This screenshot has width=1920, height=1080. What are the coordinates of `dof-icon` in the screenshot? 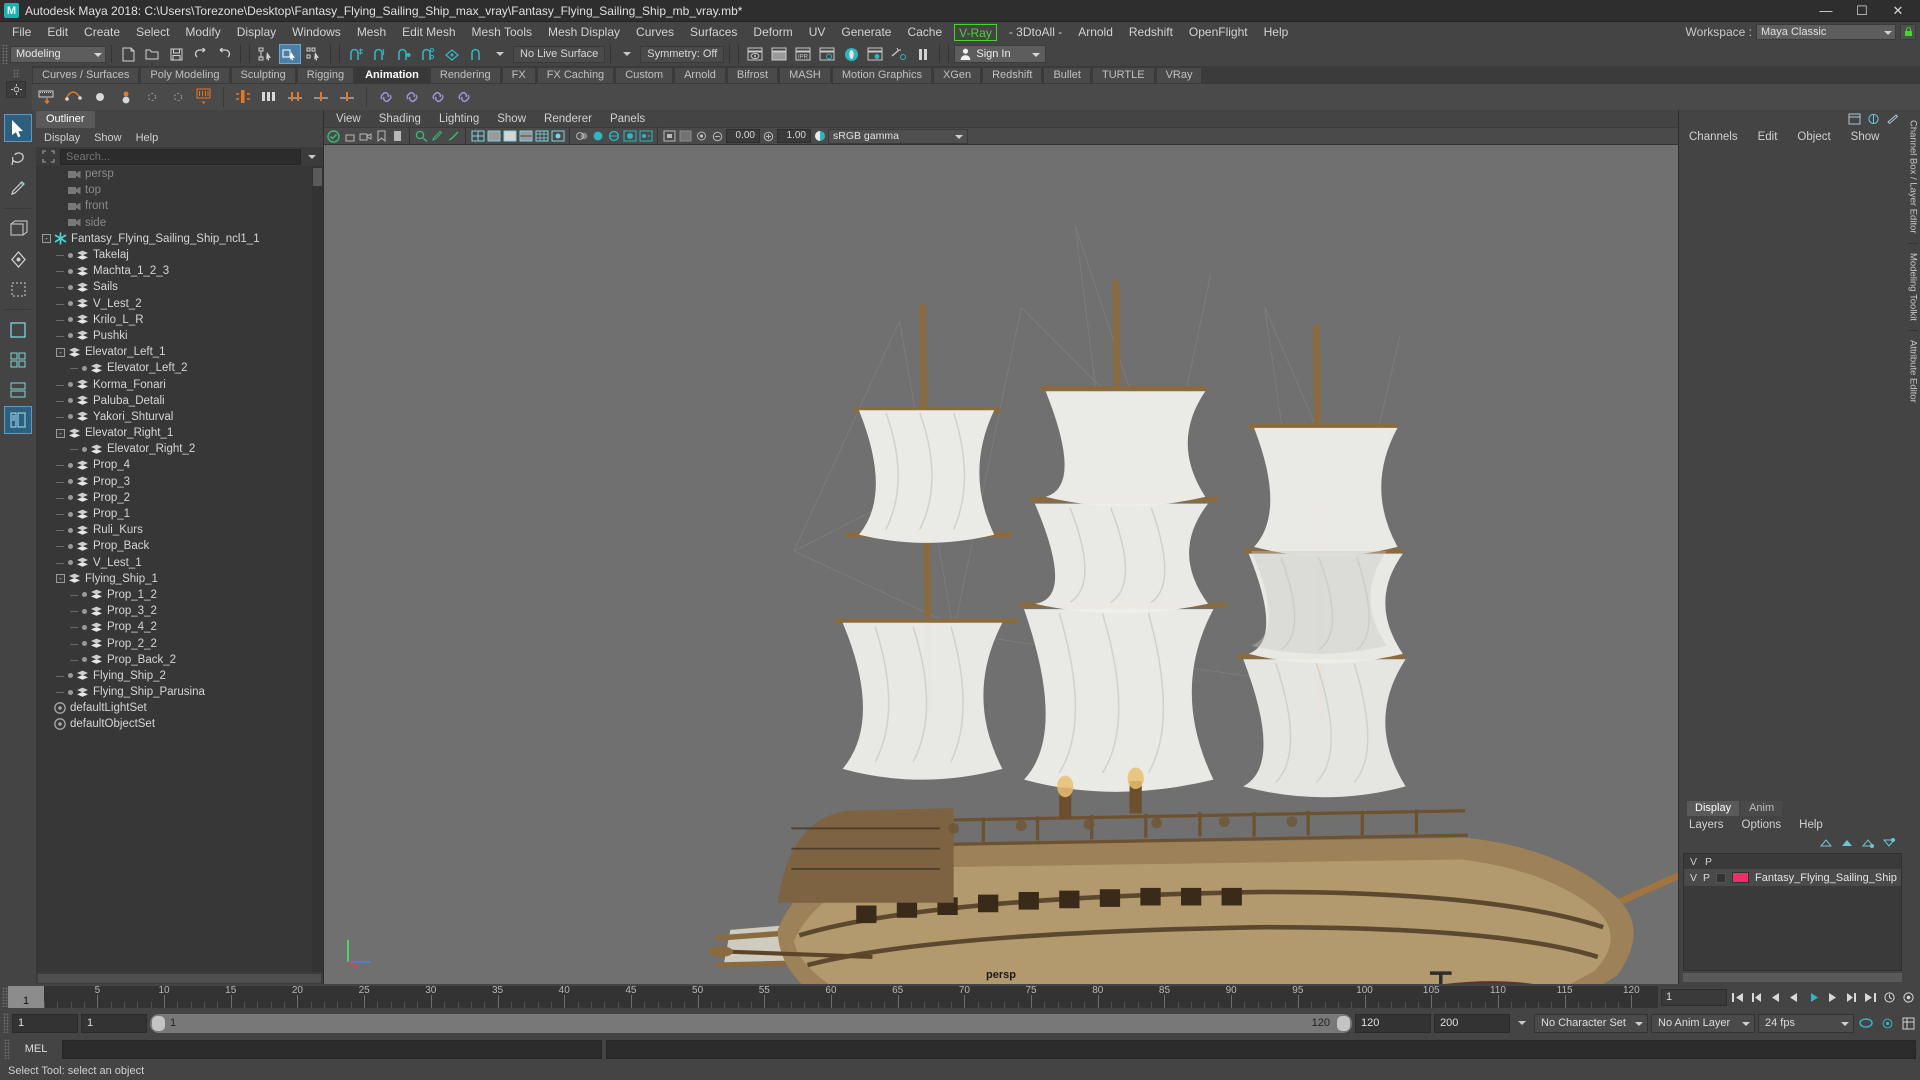 It's located at (645, 136).